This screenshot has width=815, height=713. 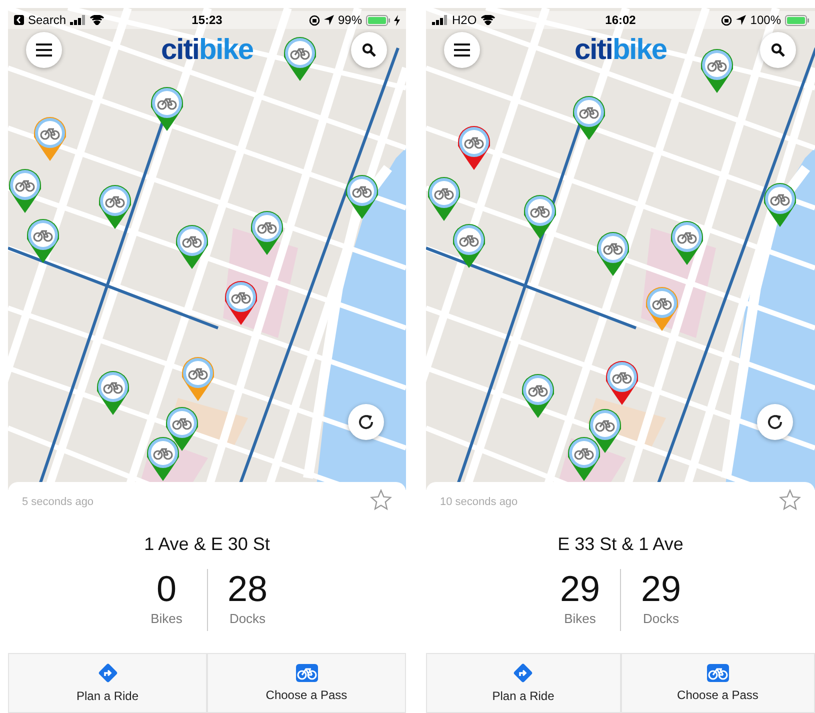 What do you see at coordinates (464, 20) in the screenshot?
I see `carrier-name: H2O` at bounding box center [464, 20].